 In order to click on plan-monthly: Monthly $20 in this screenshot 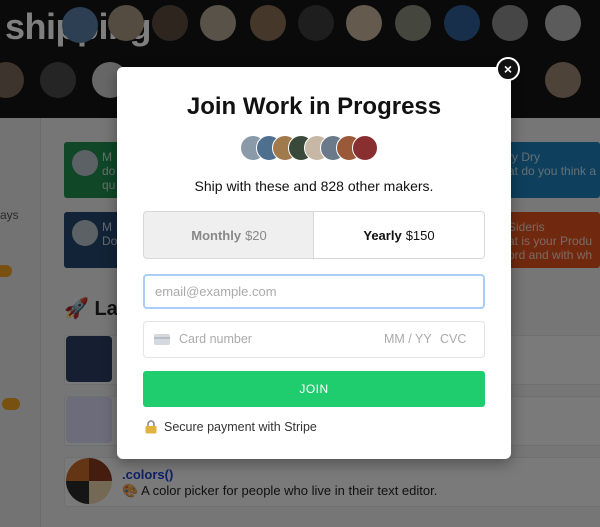, I will do `click(229, 235)`.